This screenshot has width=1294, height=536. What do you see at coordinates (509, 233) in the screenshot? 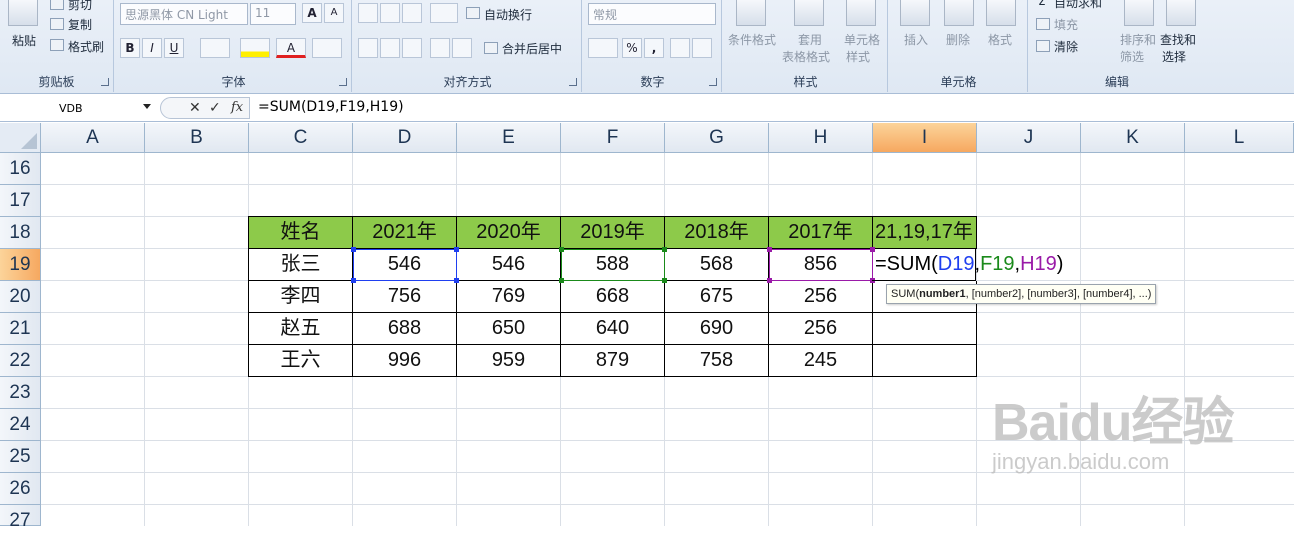
I see `header-2020-cell: 2020年` at bounding box center [509, 233].